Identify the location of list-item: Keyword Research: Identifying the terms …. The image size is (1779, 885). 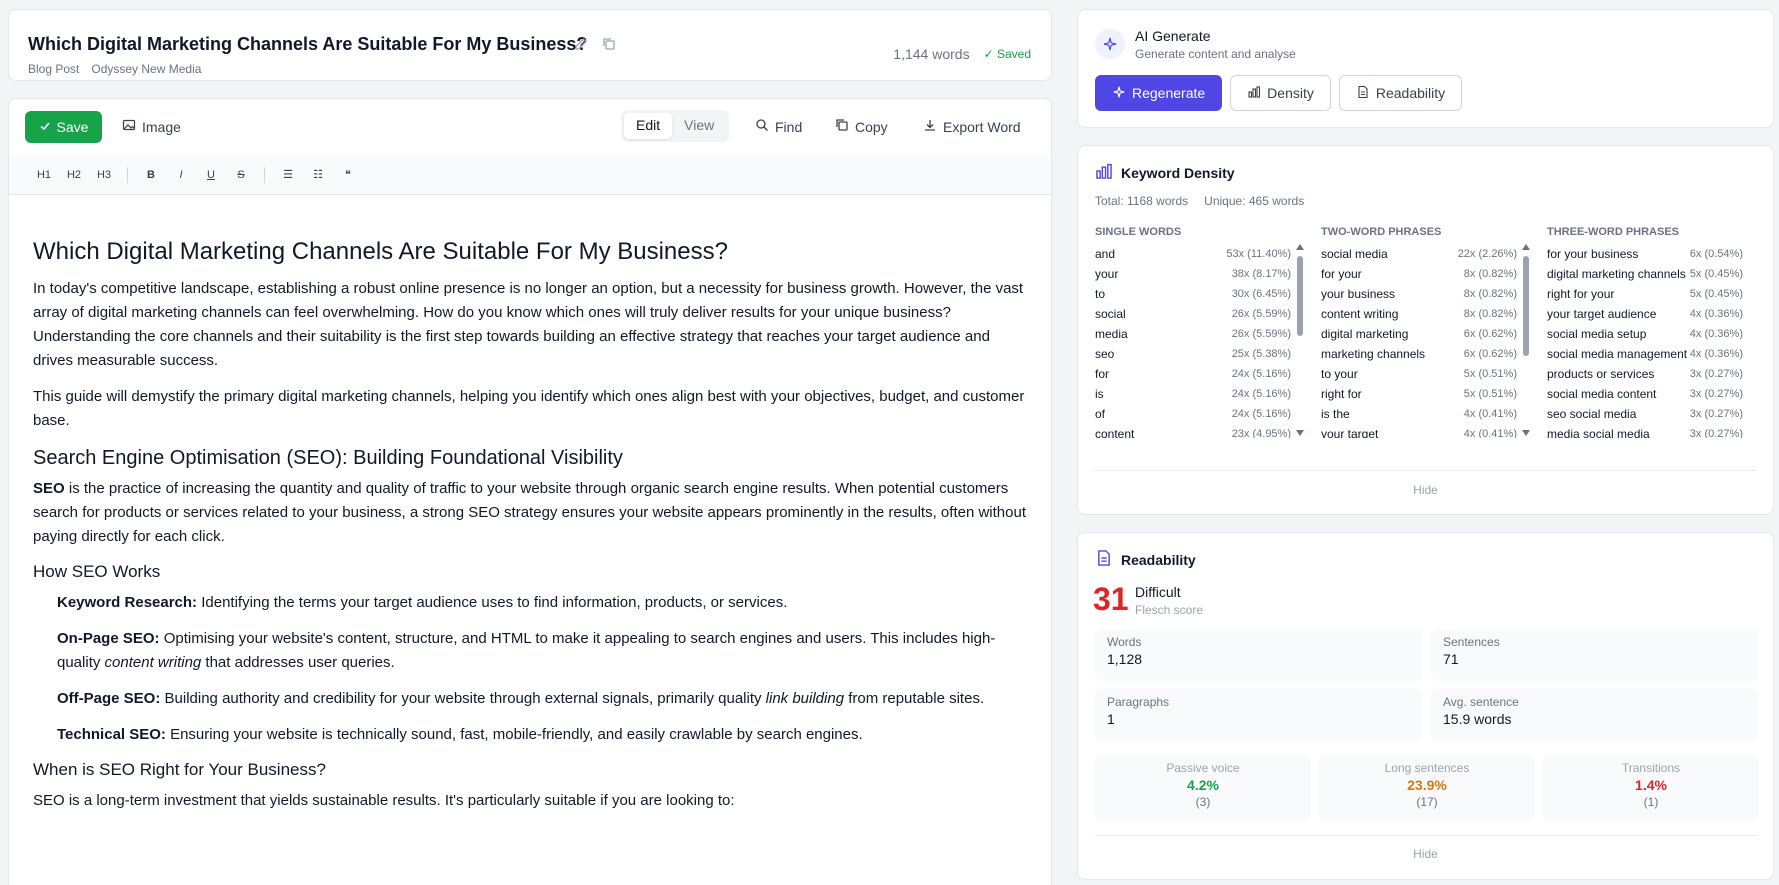
(422, 602).